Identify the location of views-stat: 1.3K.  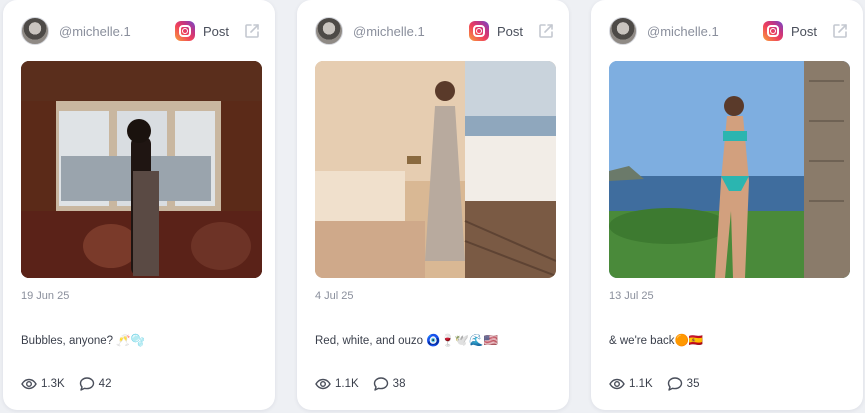
(43, 384).